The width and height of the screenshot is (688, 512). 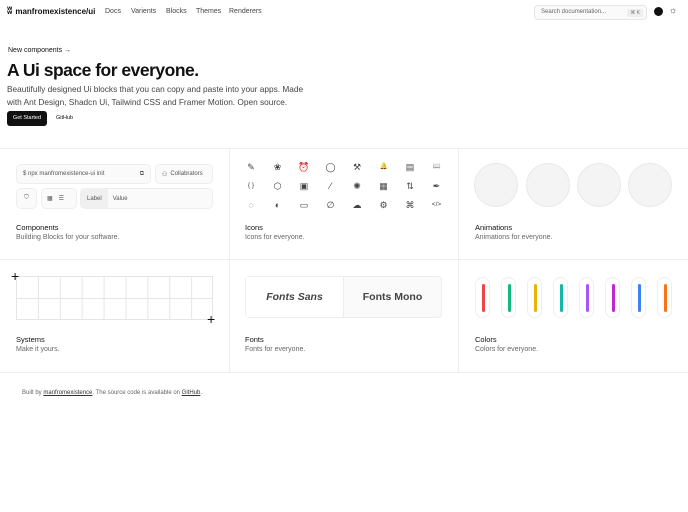 I want to click on preview-icon: ⚙, so click(x=383, y=205).